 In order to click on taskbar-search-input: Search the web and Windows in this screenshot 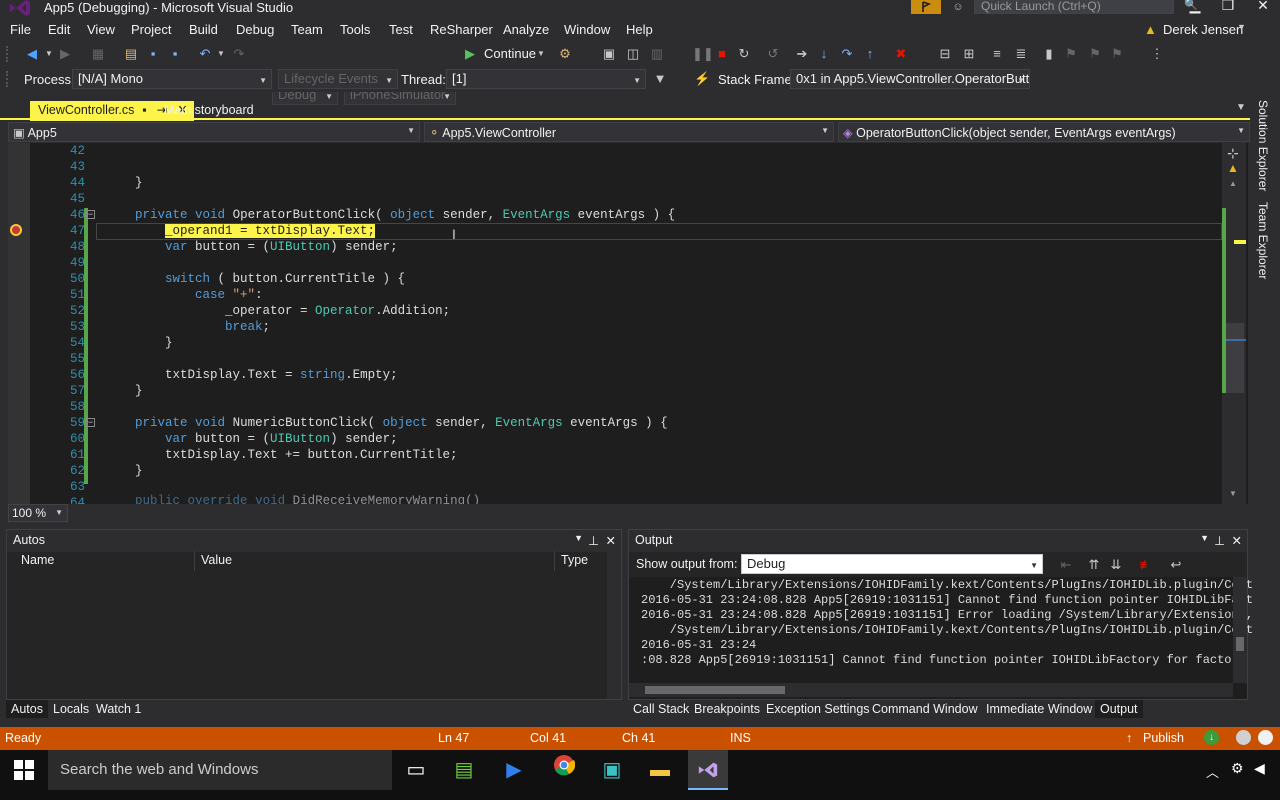, I will do `click(220, 770)`.